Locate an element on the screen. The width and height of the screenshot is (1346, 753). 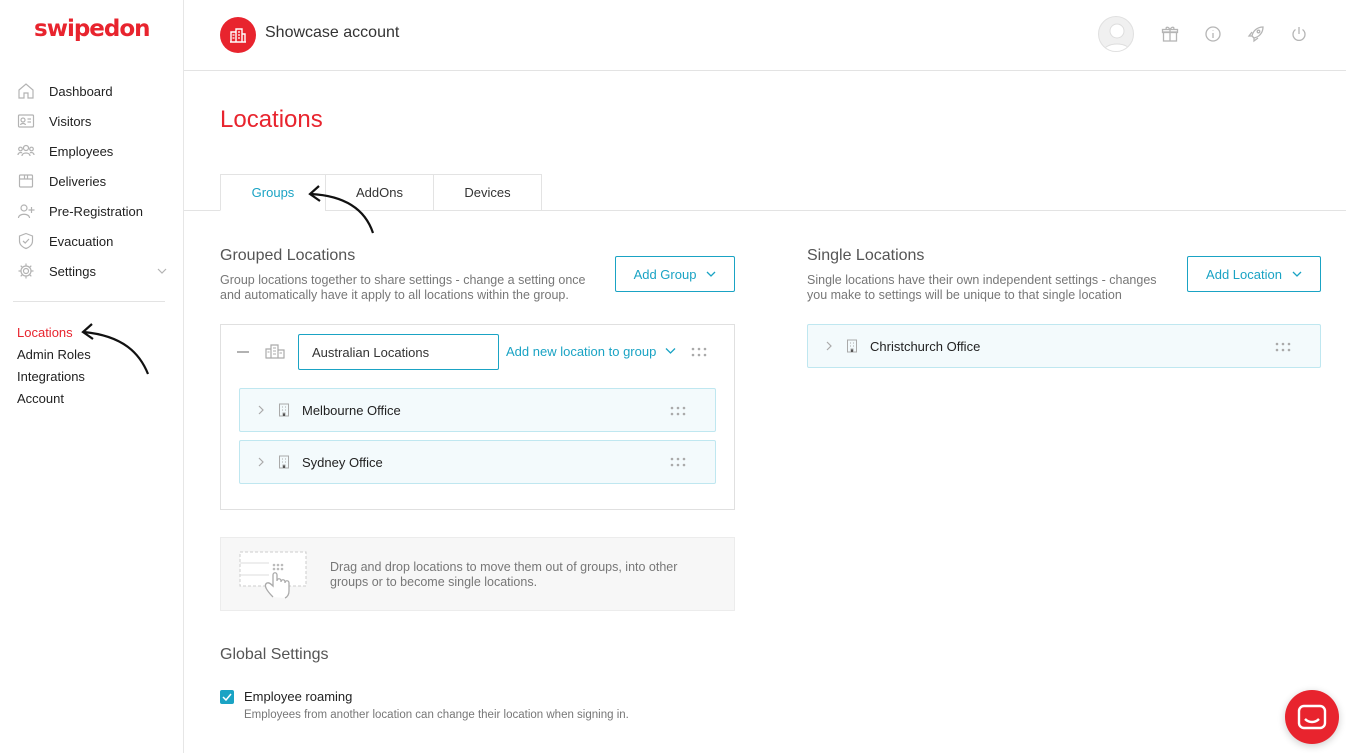
location-row-christchurch: Christchurch Office is located at coordinates (1064, 346).